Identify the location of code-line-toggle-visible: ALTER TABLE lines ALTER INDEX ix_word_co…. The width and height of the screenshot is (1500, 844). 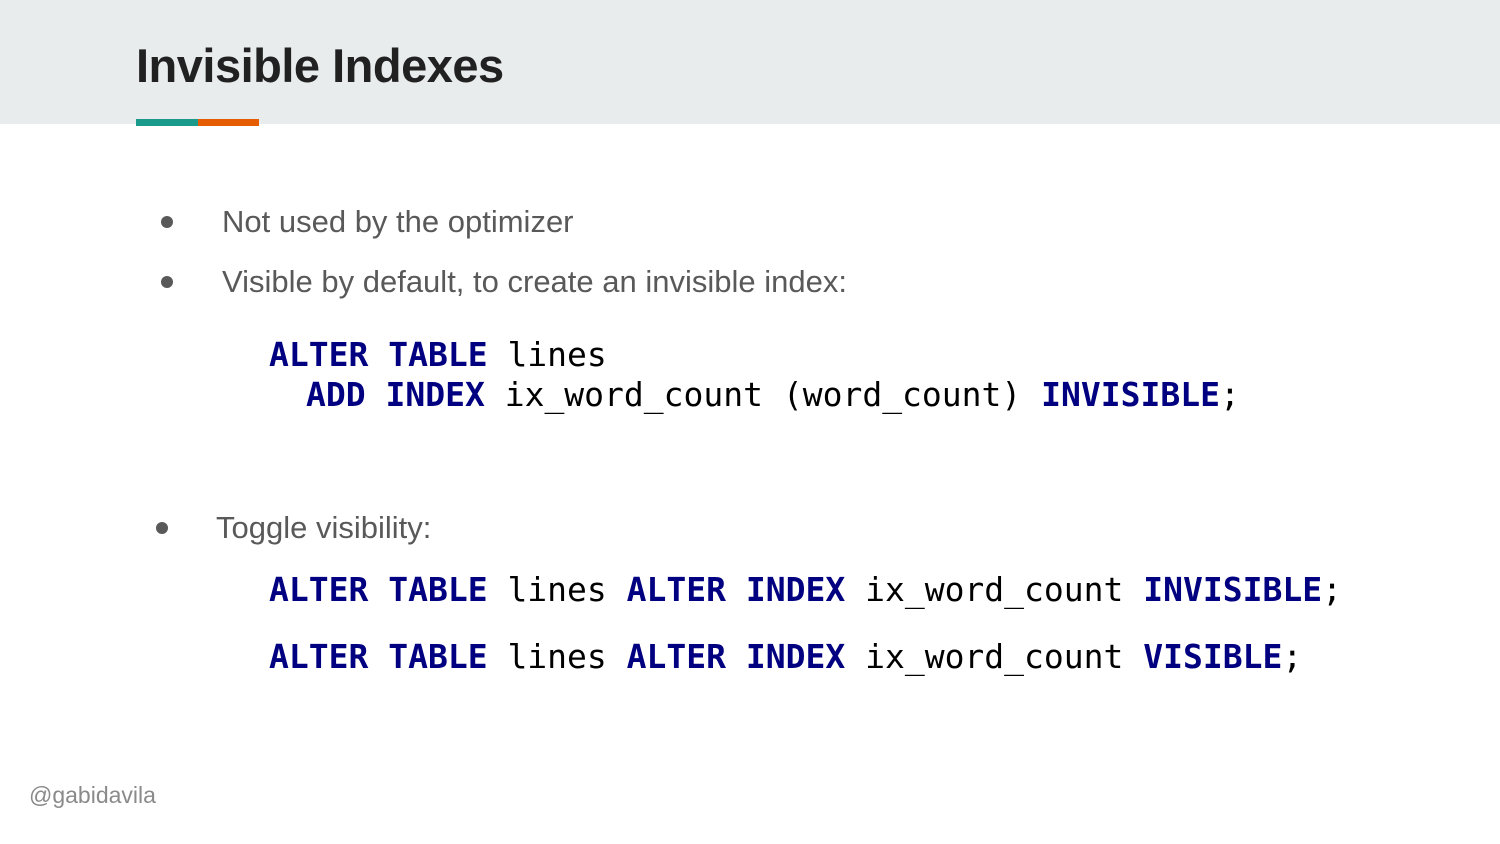
(785, 657).